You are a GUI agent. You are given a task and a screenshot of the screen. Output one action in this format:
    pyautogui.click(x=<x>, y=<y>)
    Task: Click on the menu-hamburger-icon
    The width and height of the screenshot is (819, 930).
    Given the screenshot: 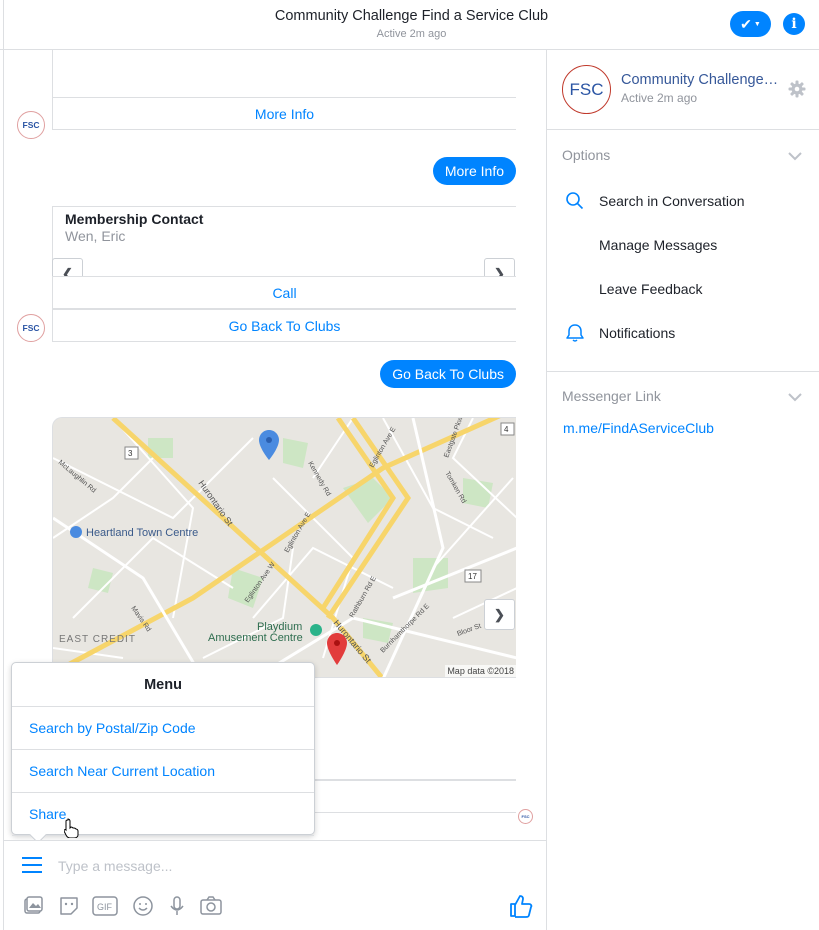 What is the action you would take?
    pyautogui.click(x=32, y=865)
    